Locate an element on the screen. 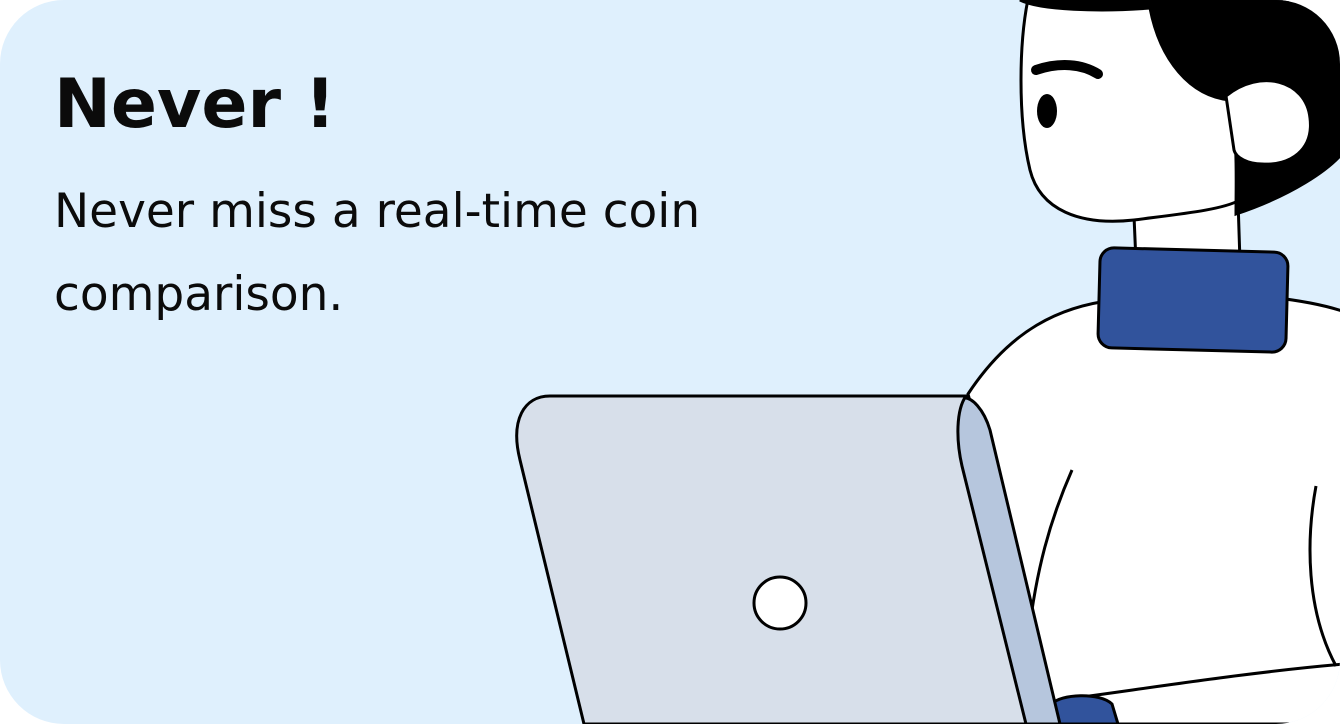 The height and width of the screenshot is (724, 1340). card-title: Never ! is located at coordinates (195, 104).